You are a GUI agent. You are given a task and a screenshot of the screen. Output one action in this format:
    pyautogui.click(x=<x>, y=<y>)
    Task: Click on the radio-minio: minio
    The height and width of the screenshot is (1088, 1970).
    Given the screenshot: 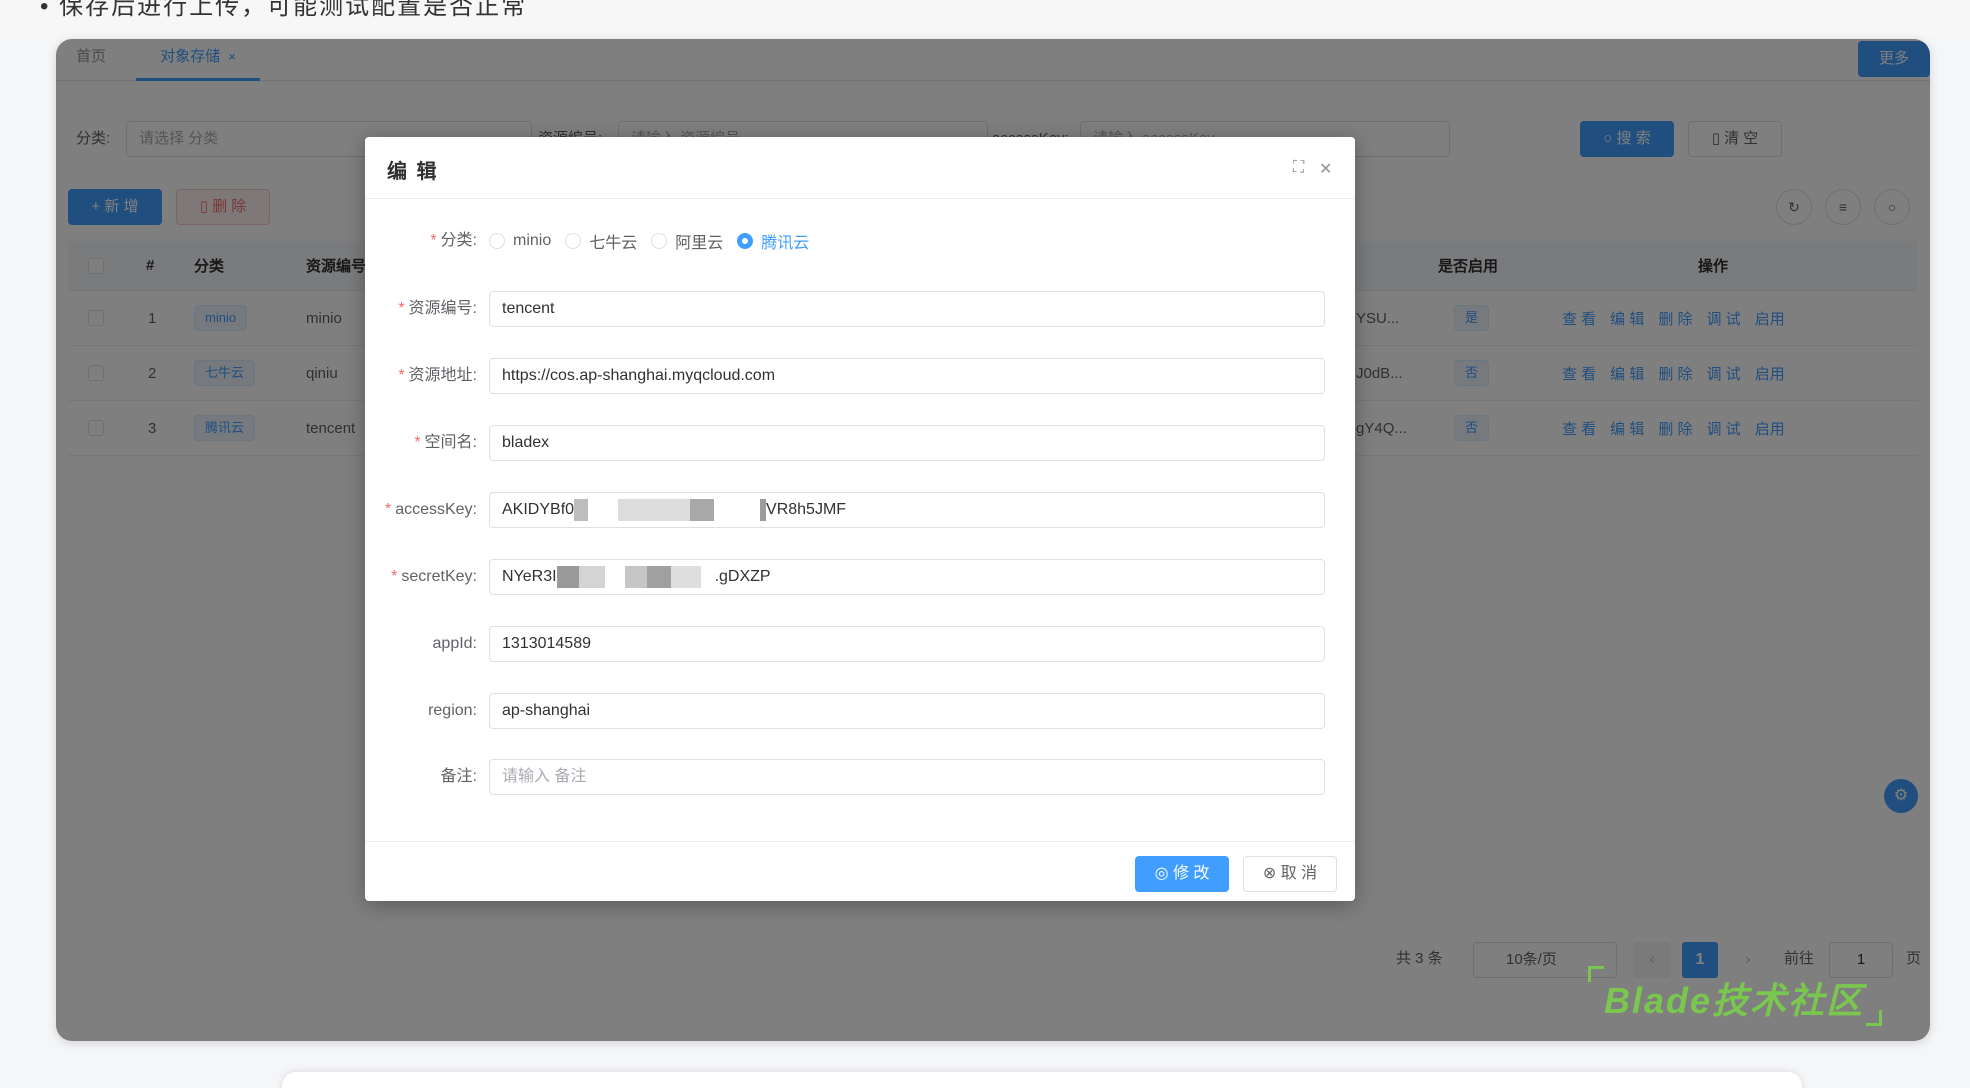 What is the action you would take?
    pyautogui.click(x=520, y=241)
    